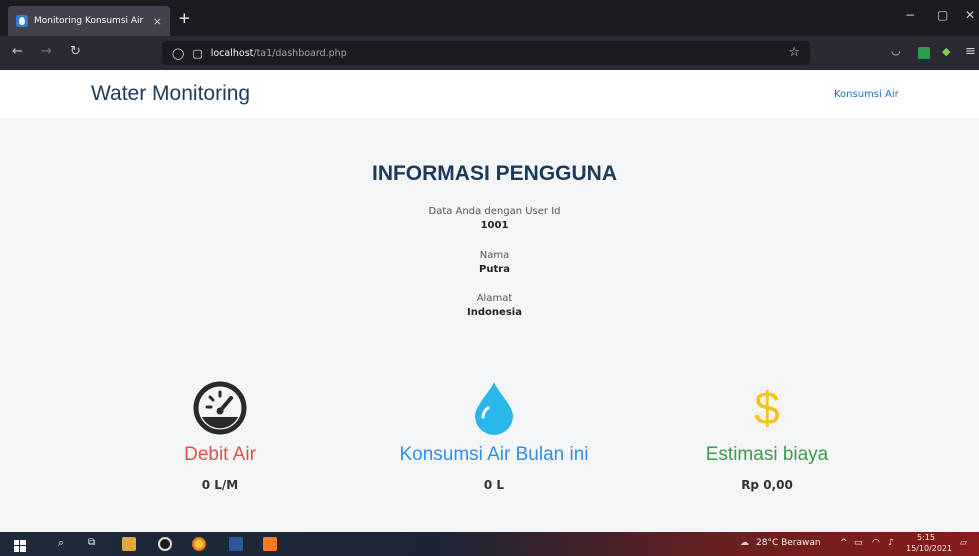 Image resolution: width=979 pixels, height=556 pixels. I want to click on stat-value: 0 L, so click(494, 485).